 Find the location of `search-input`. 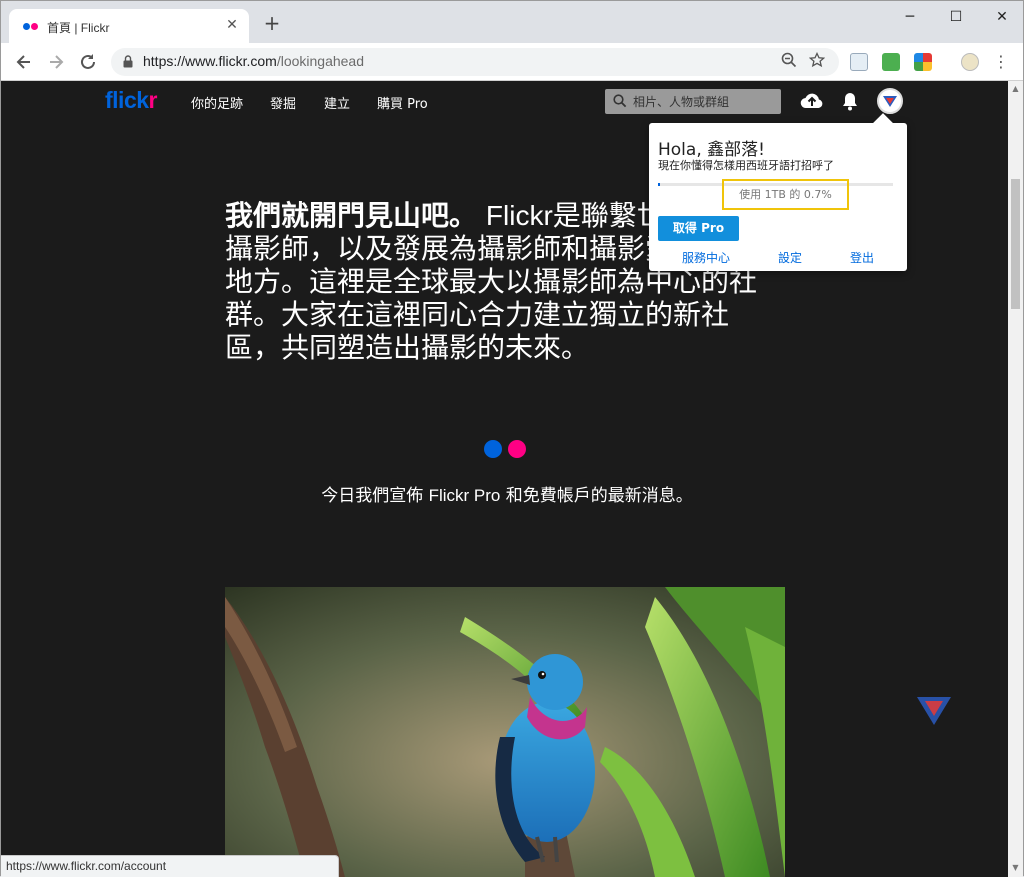

search-input is located at coordinates (705, 101).